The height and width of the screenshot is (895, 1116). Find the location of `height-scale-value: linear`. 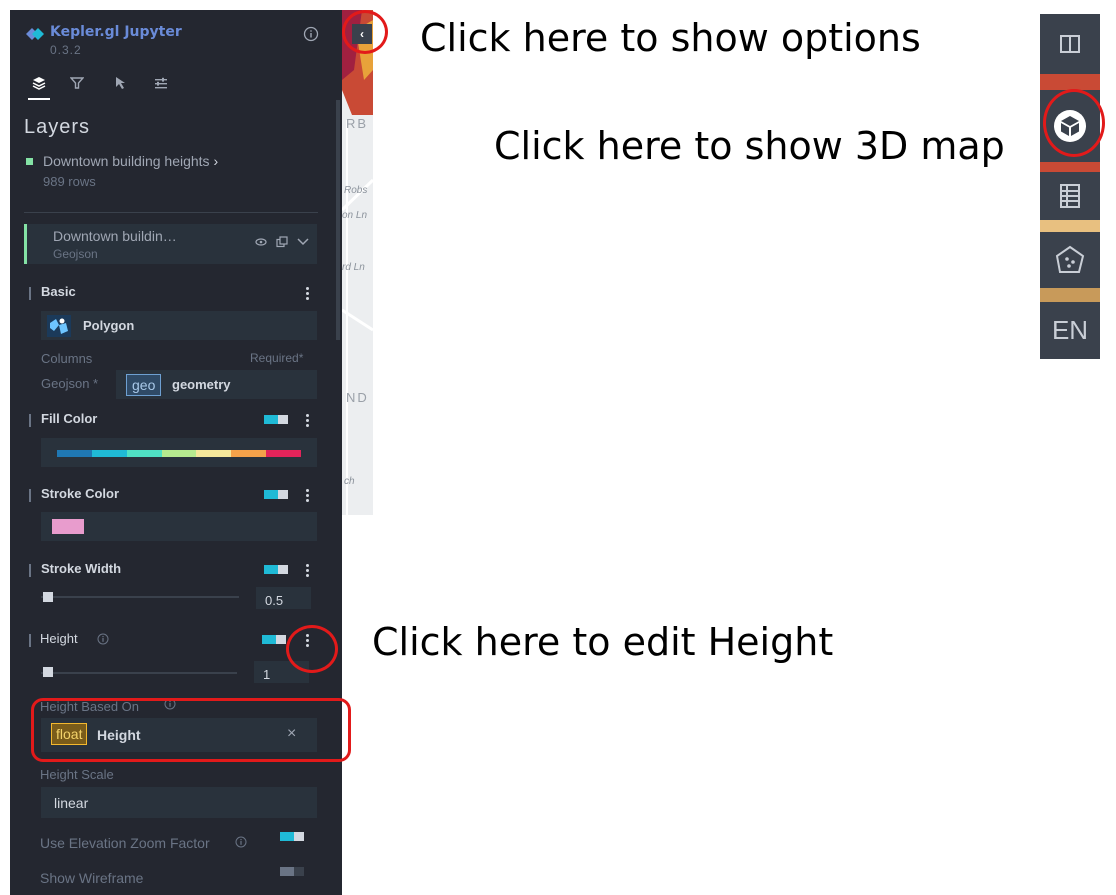

height-scale-value: linear is located at coordinates (71, 803).